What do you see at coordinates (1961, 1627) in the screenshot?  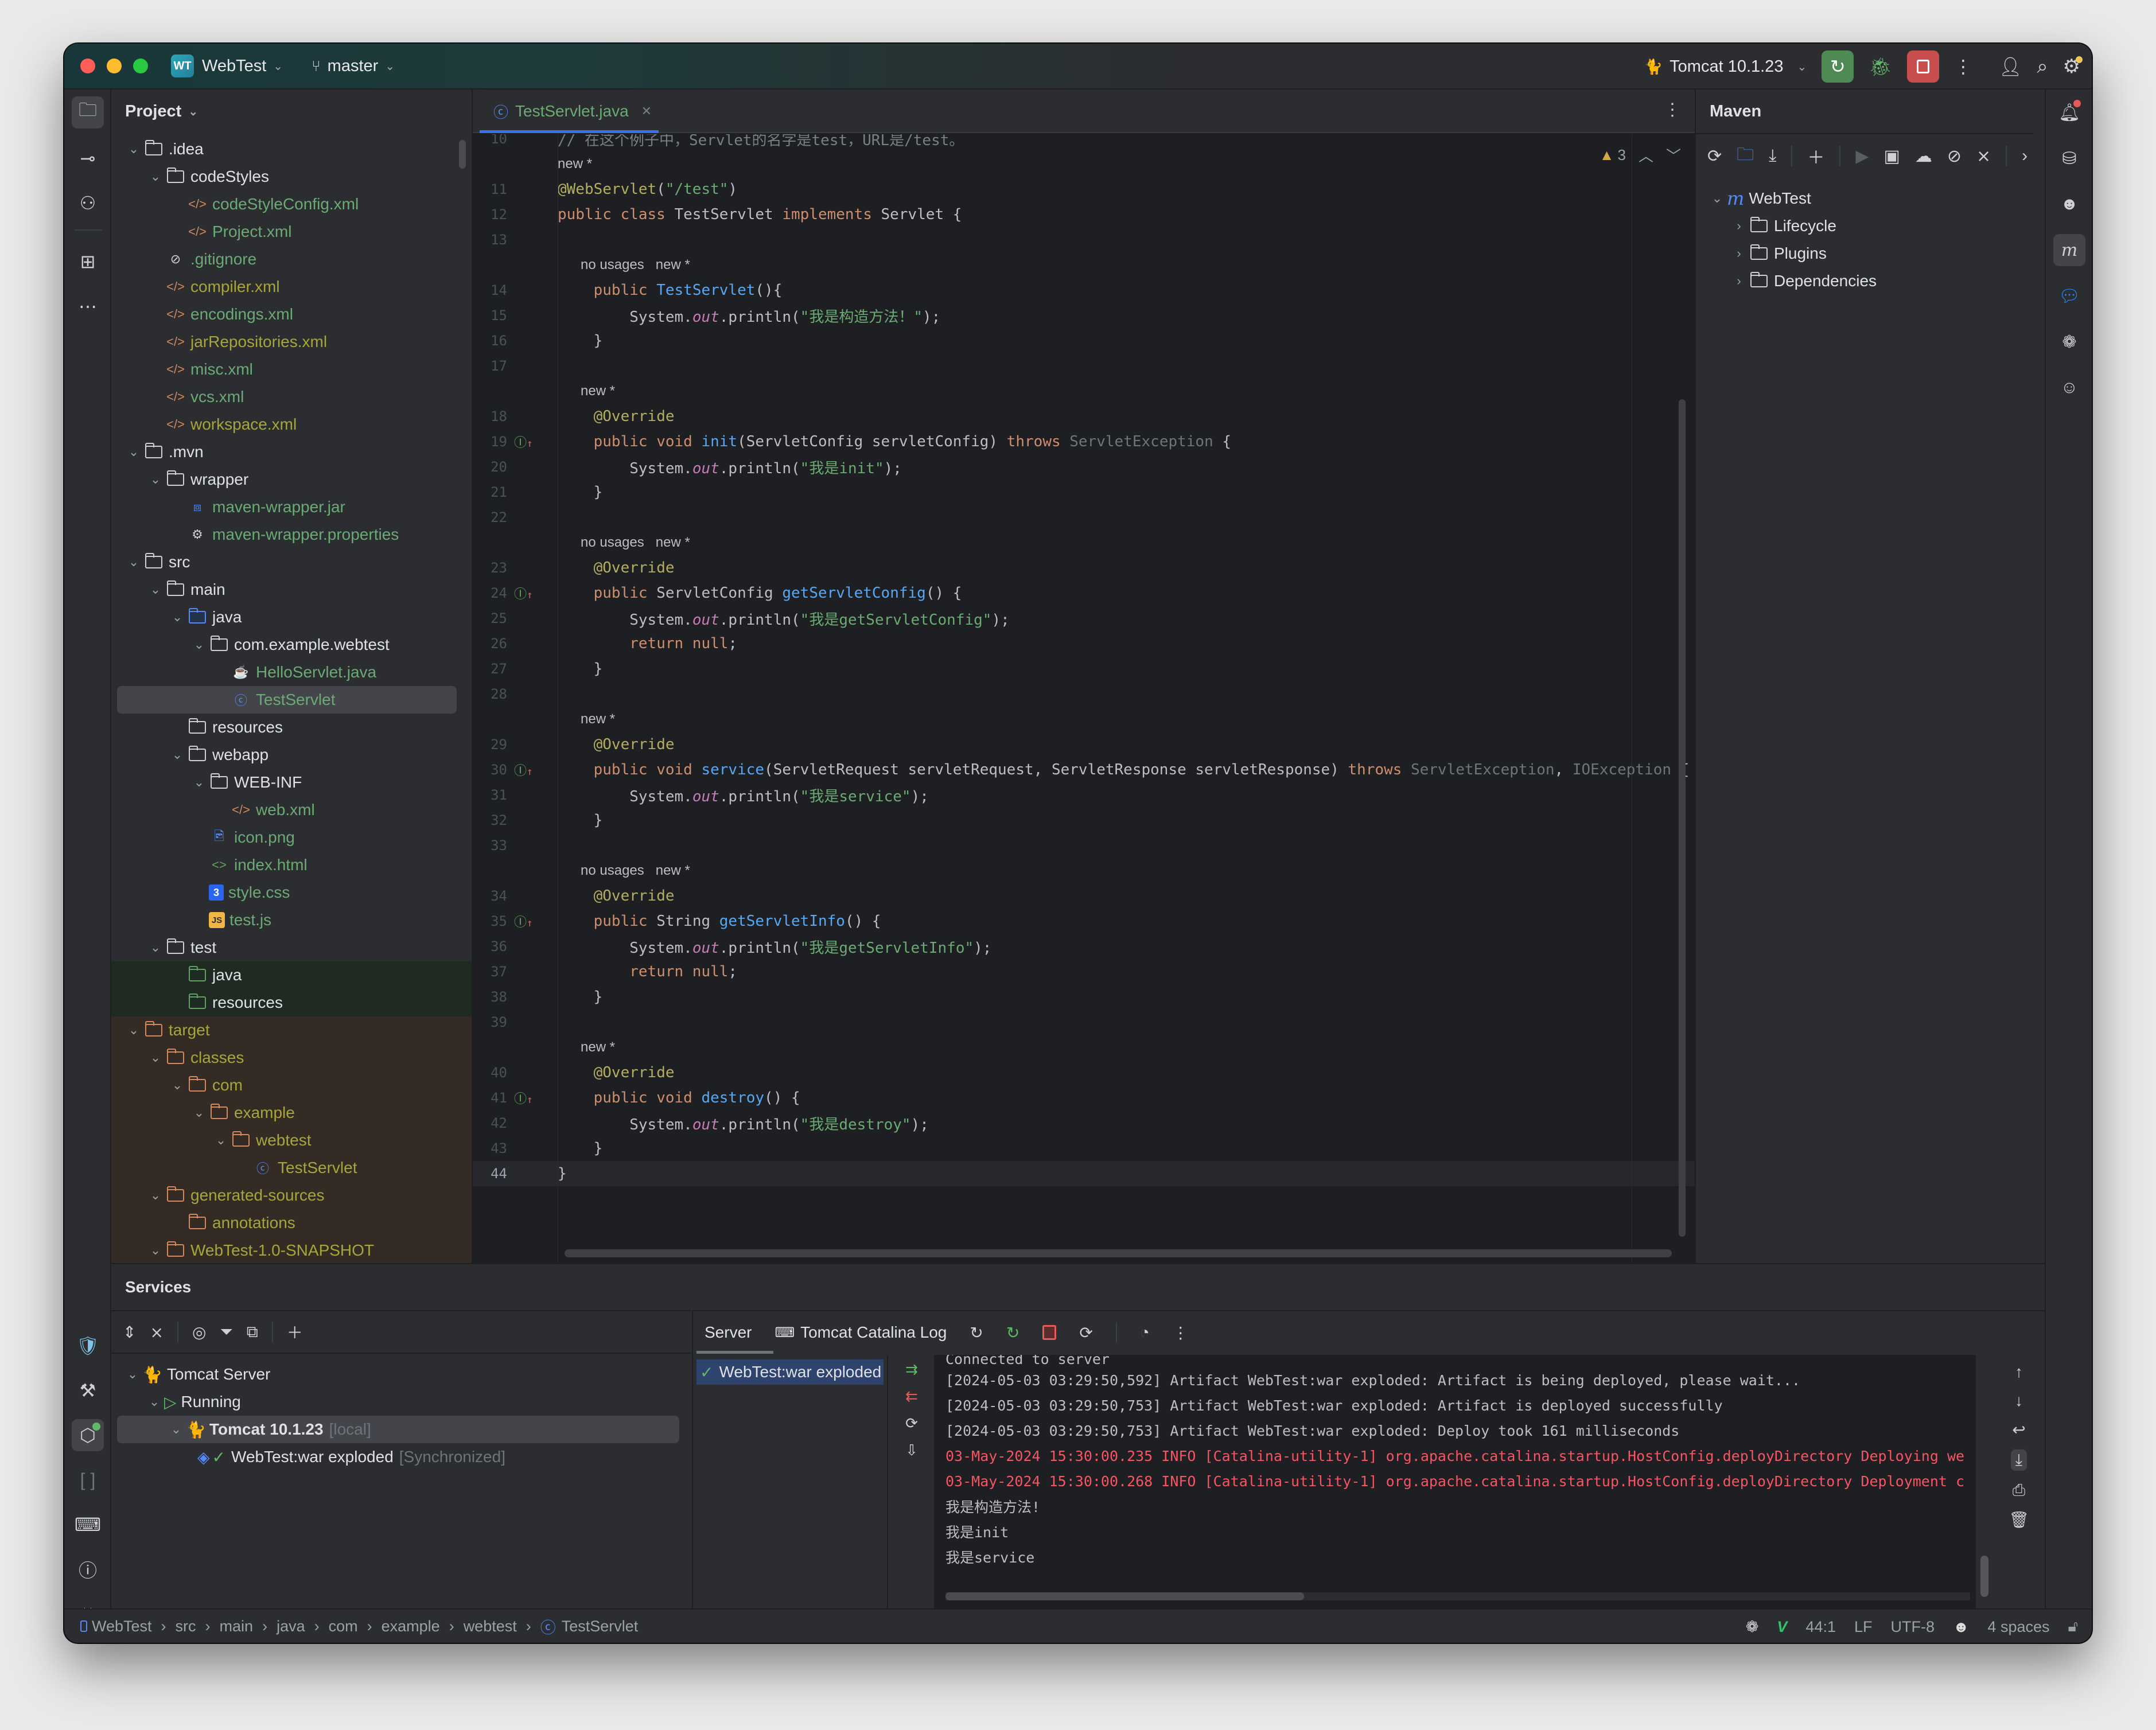 I see `copilot-status-icon: ☻` at bounding box center [1961, 1627].